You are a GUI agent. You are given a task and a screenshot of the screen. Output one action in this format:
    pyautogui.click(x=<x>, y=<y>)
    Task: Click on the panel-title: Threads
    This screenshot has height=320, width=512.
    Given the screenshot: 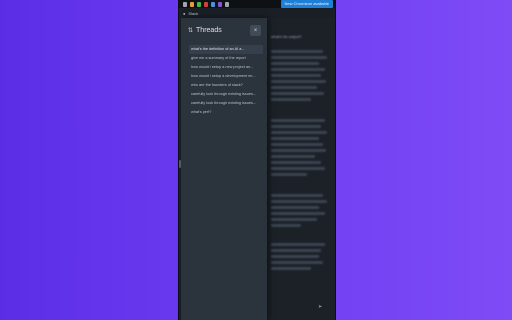 What is the action you would take?
    pyautogui.click(x=209, y=30)
    